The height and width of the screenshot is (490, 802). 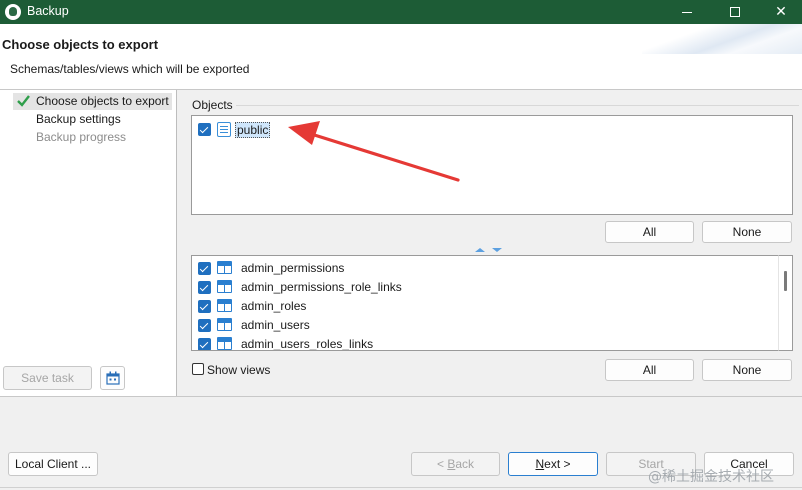 I want to click on schema-icon, so click(x=224, y=129).